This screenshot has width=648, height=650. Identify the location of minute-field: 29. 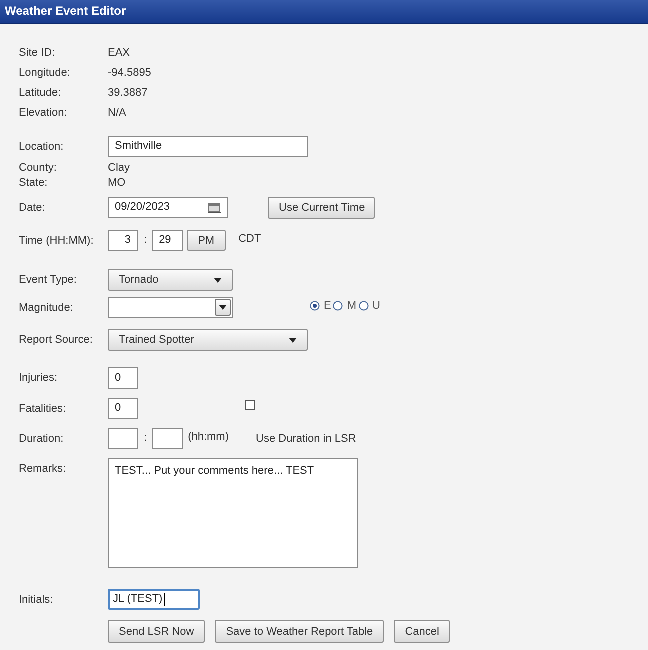
(168, 240).